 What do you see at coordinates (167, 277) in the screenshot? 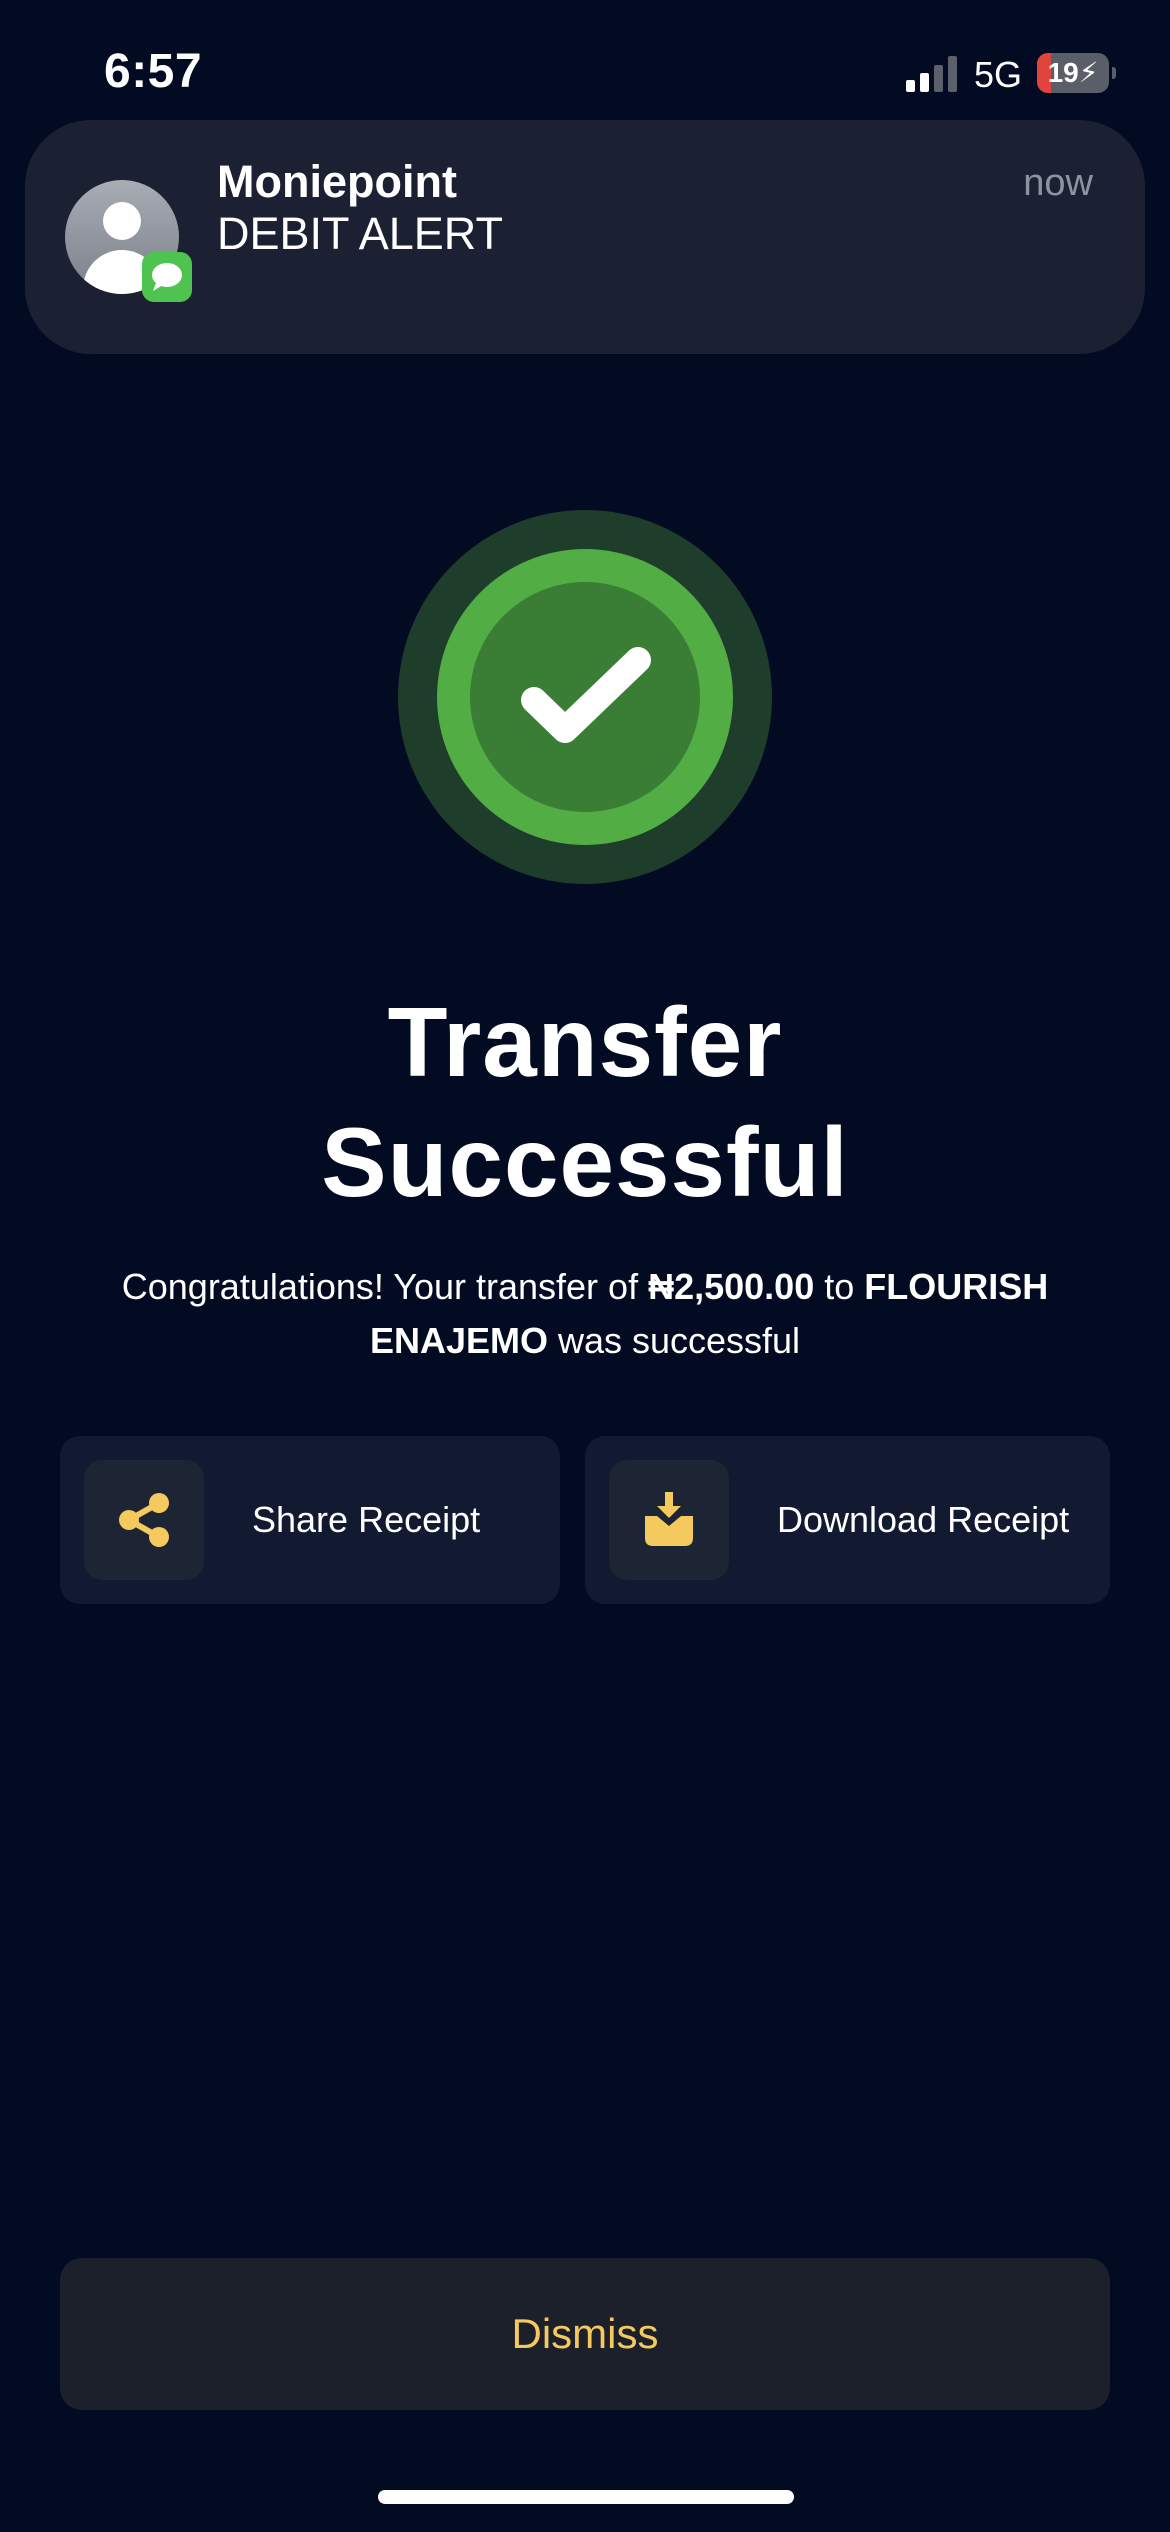
I see `messages-app-icon` at bounding box center [167, 277].